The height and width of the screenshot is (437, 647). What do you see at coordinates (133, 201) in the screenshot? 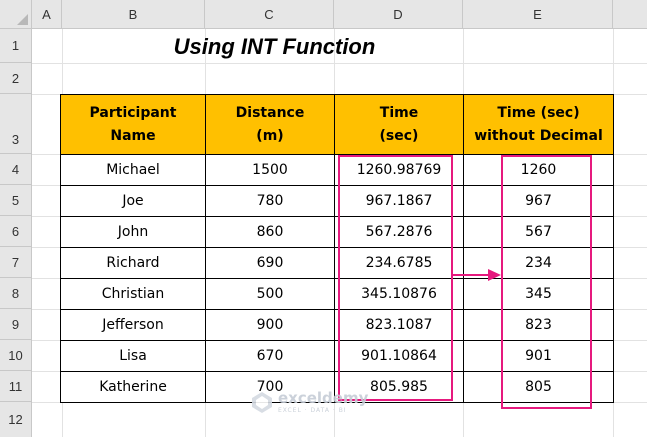
I see `cell-name: Joe` at bounding box center [133, 201].